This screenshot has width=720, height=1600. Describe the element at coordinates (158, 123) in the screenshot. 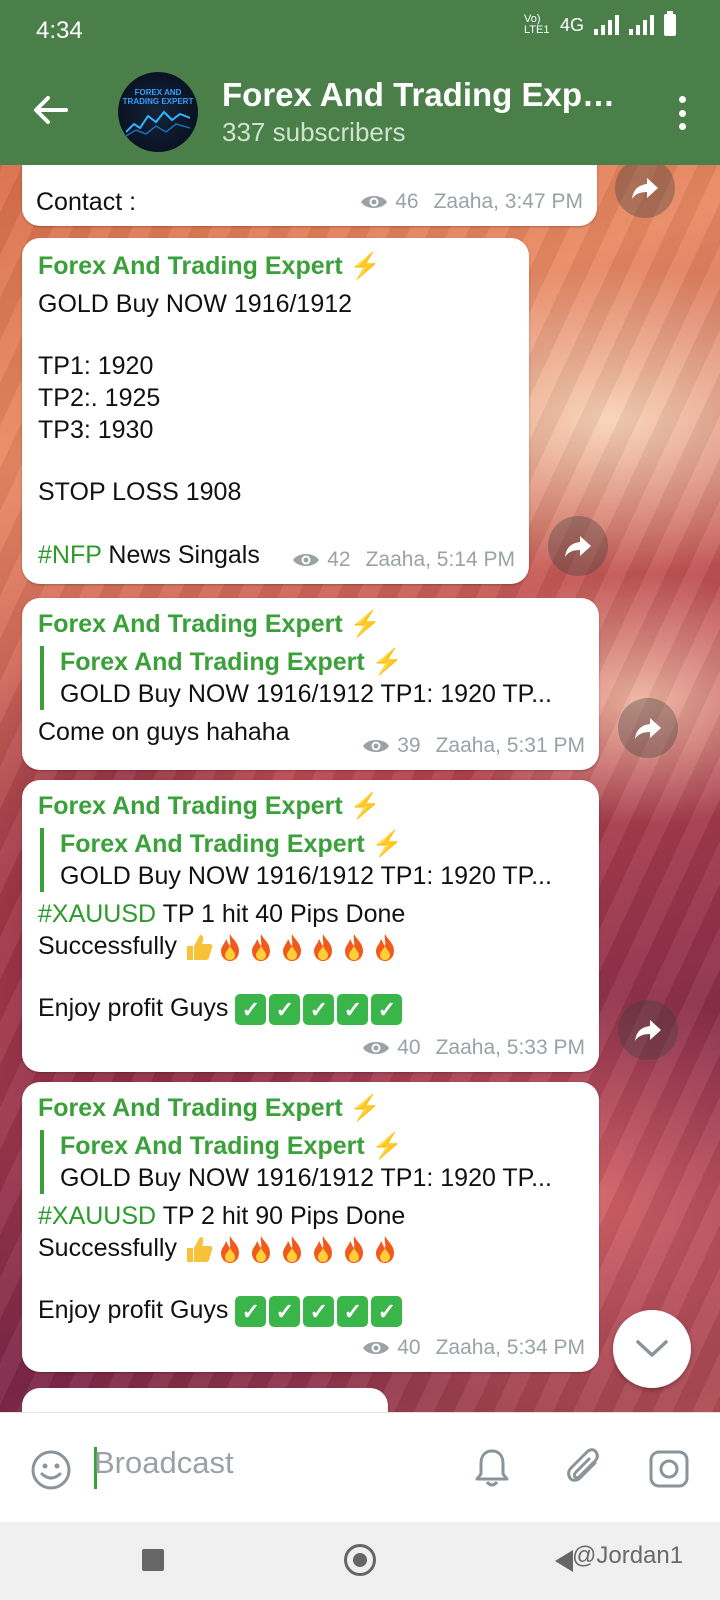

I see `chart-graphic-icon` at that location.